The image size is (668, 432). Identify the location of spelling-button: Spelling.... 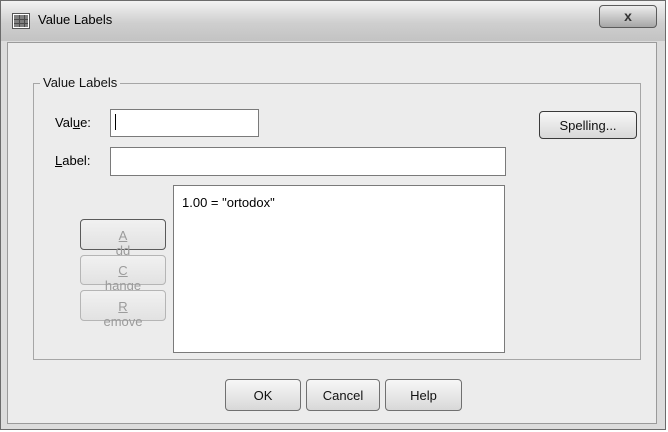
(588, 125).